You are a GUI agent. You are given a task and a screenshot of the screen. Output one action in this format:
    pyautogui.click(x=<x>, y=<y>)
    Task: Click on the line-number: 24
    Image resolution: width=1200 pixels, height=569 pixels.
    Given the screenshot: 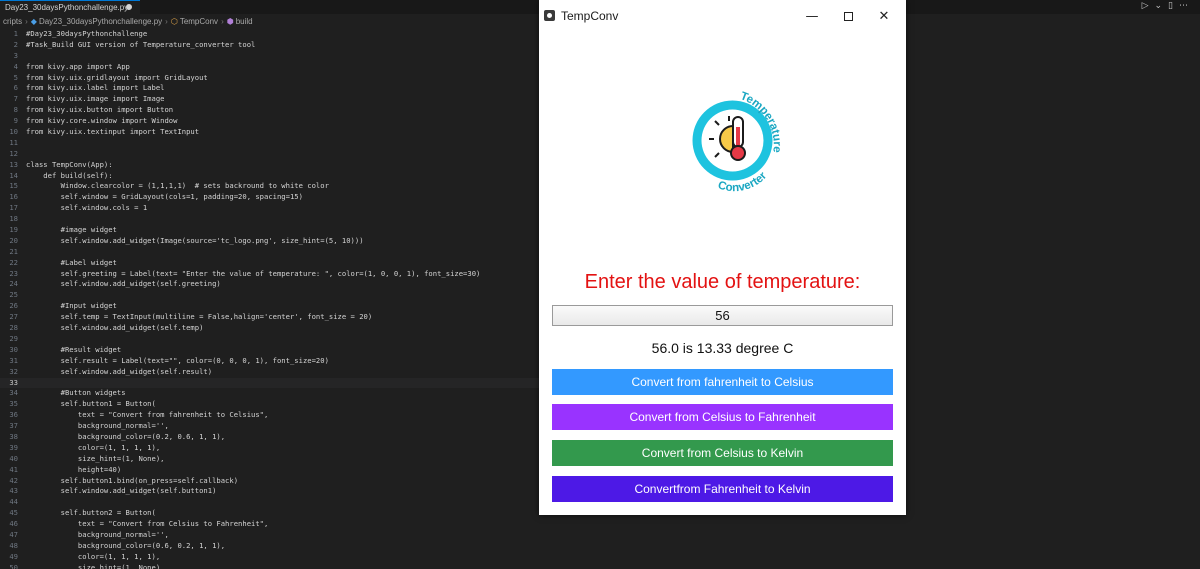 What is the action you would take?
    pyautogui.click(x=13, y=284)
    